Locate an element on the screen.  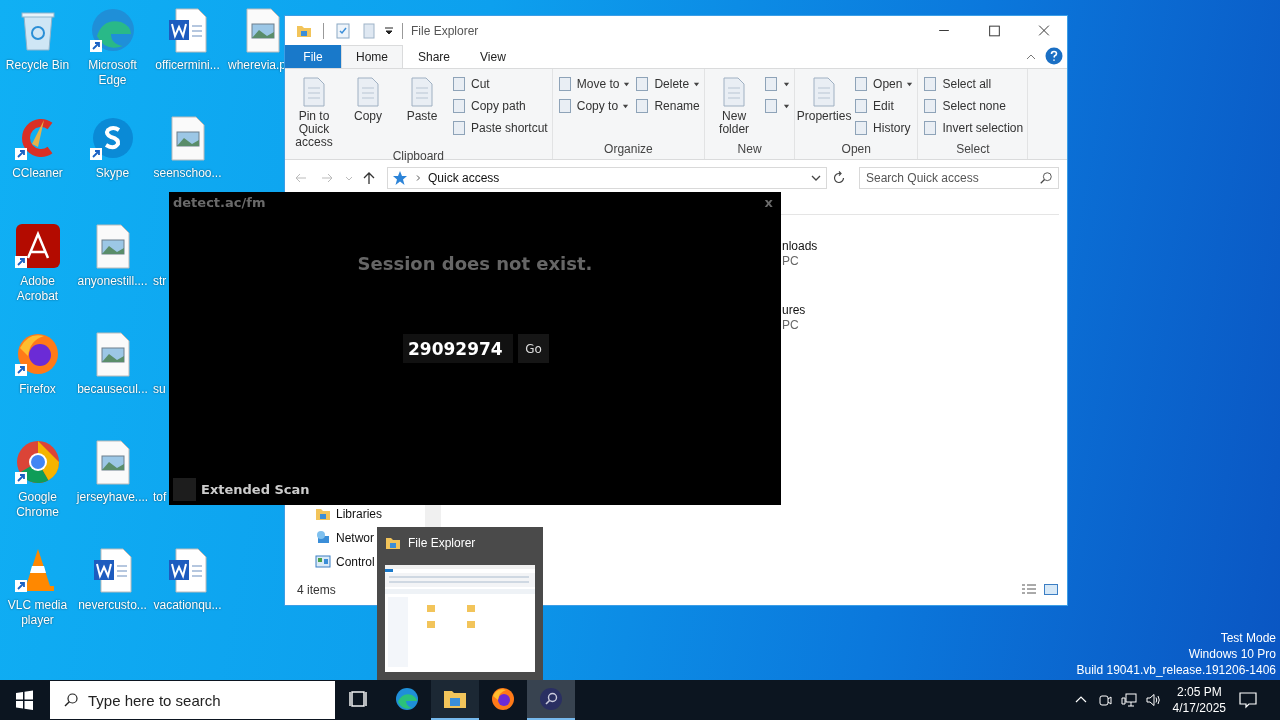
large-icons-view-icon is located at coordinates (1051, 590).